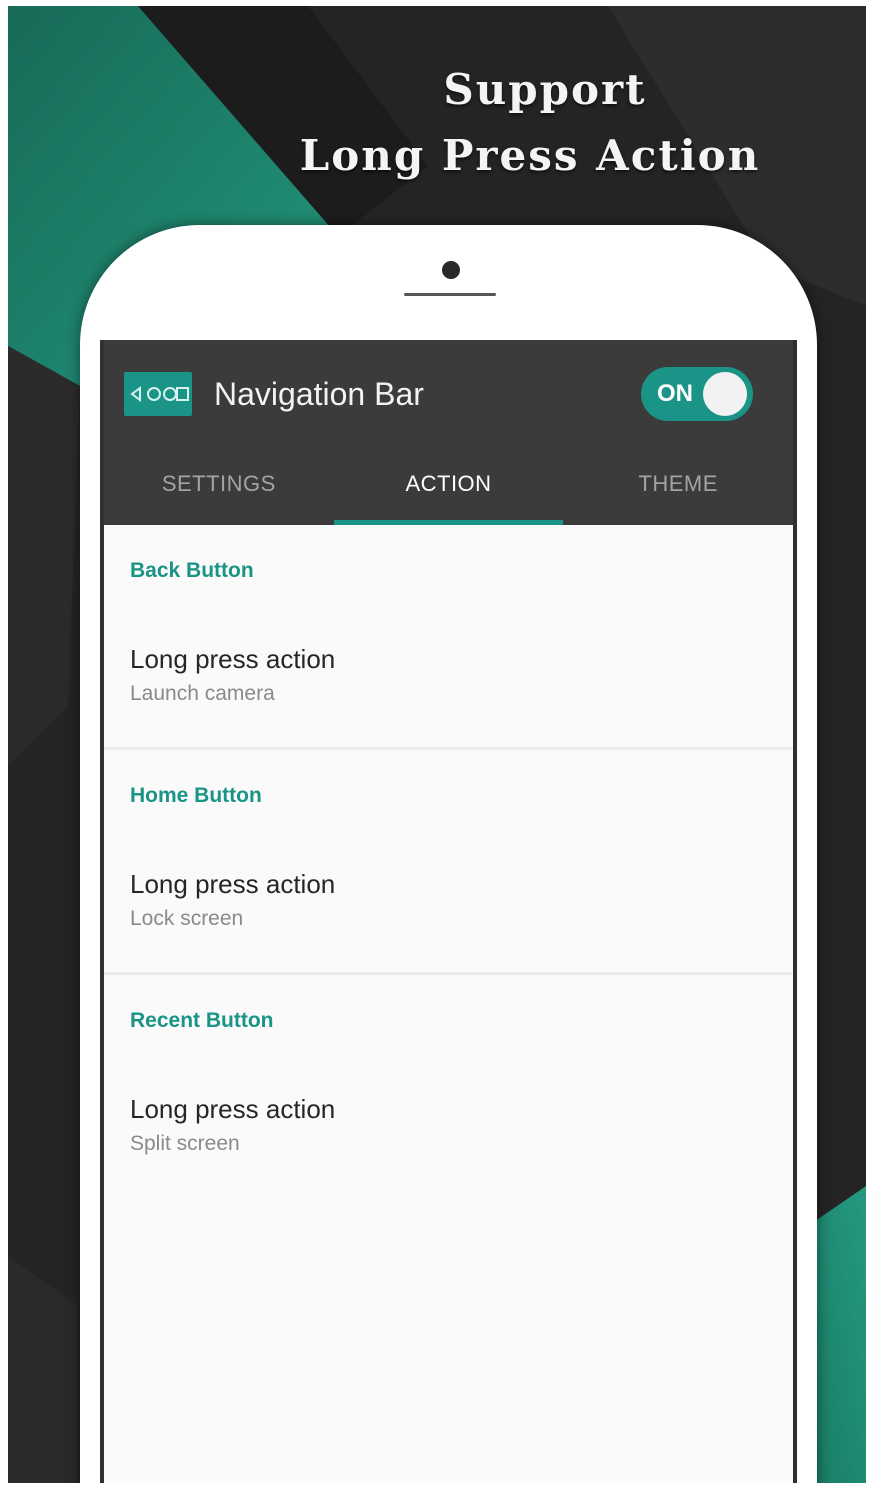 This screenshot has width=870, height=1487. What do you see at coordinates (202, 1020) in the screenshot?
I see `section-header: Recent Button` at bounding box center [202, 1020].